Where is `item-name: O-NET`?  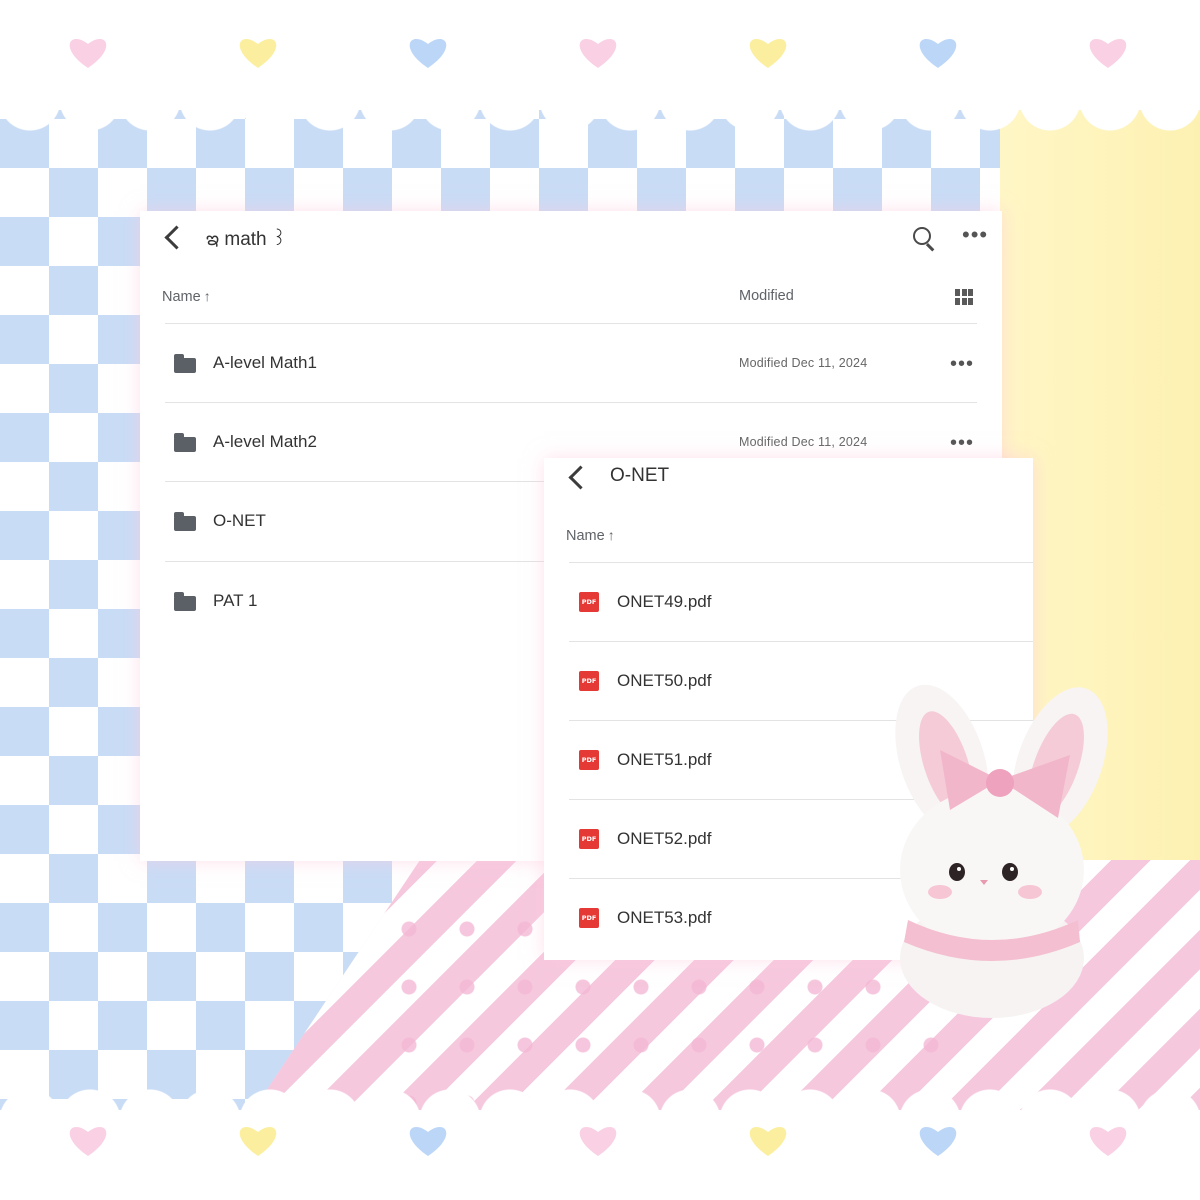 item-name: O-NET is located at coordinates (239, 520).